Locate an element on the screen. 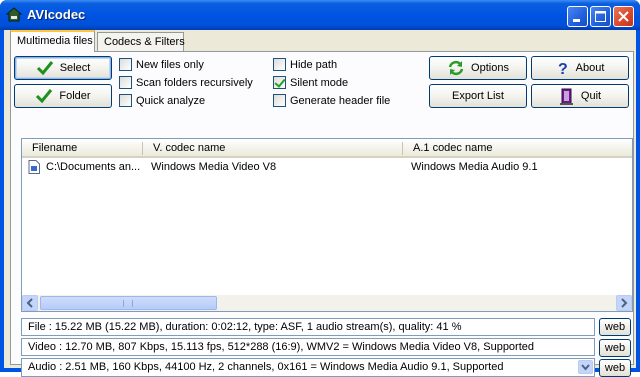  maximize-icon is located at coordinates (600, 16).